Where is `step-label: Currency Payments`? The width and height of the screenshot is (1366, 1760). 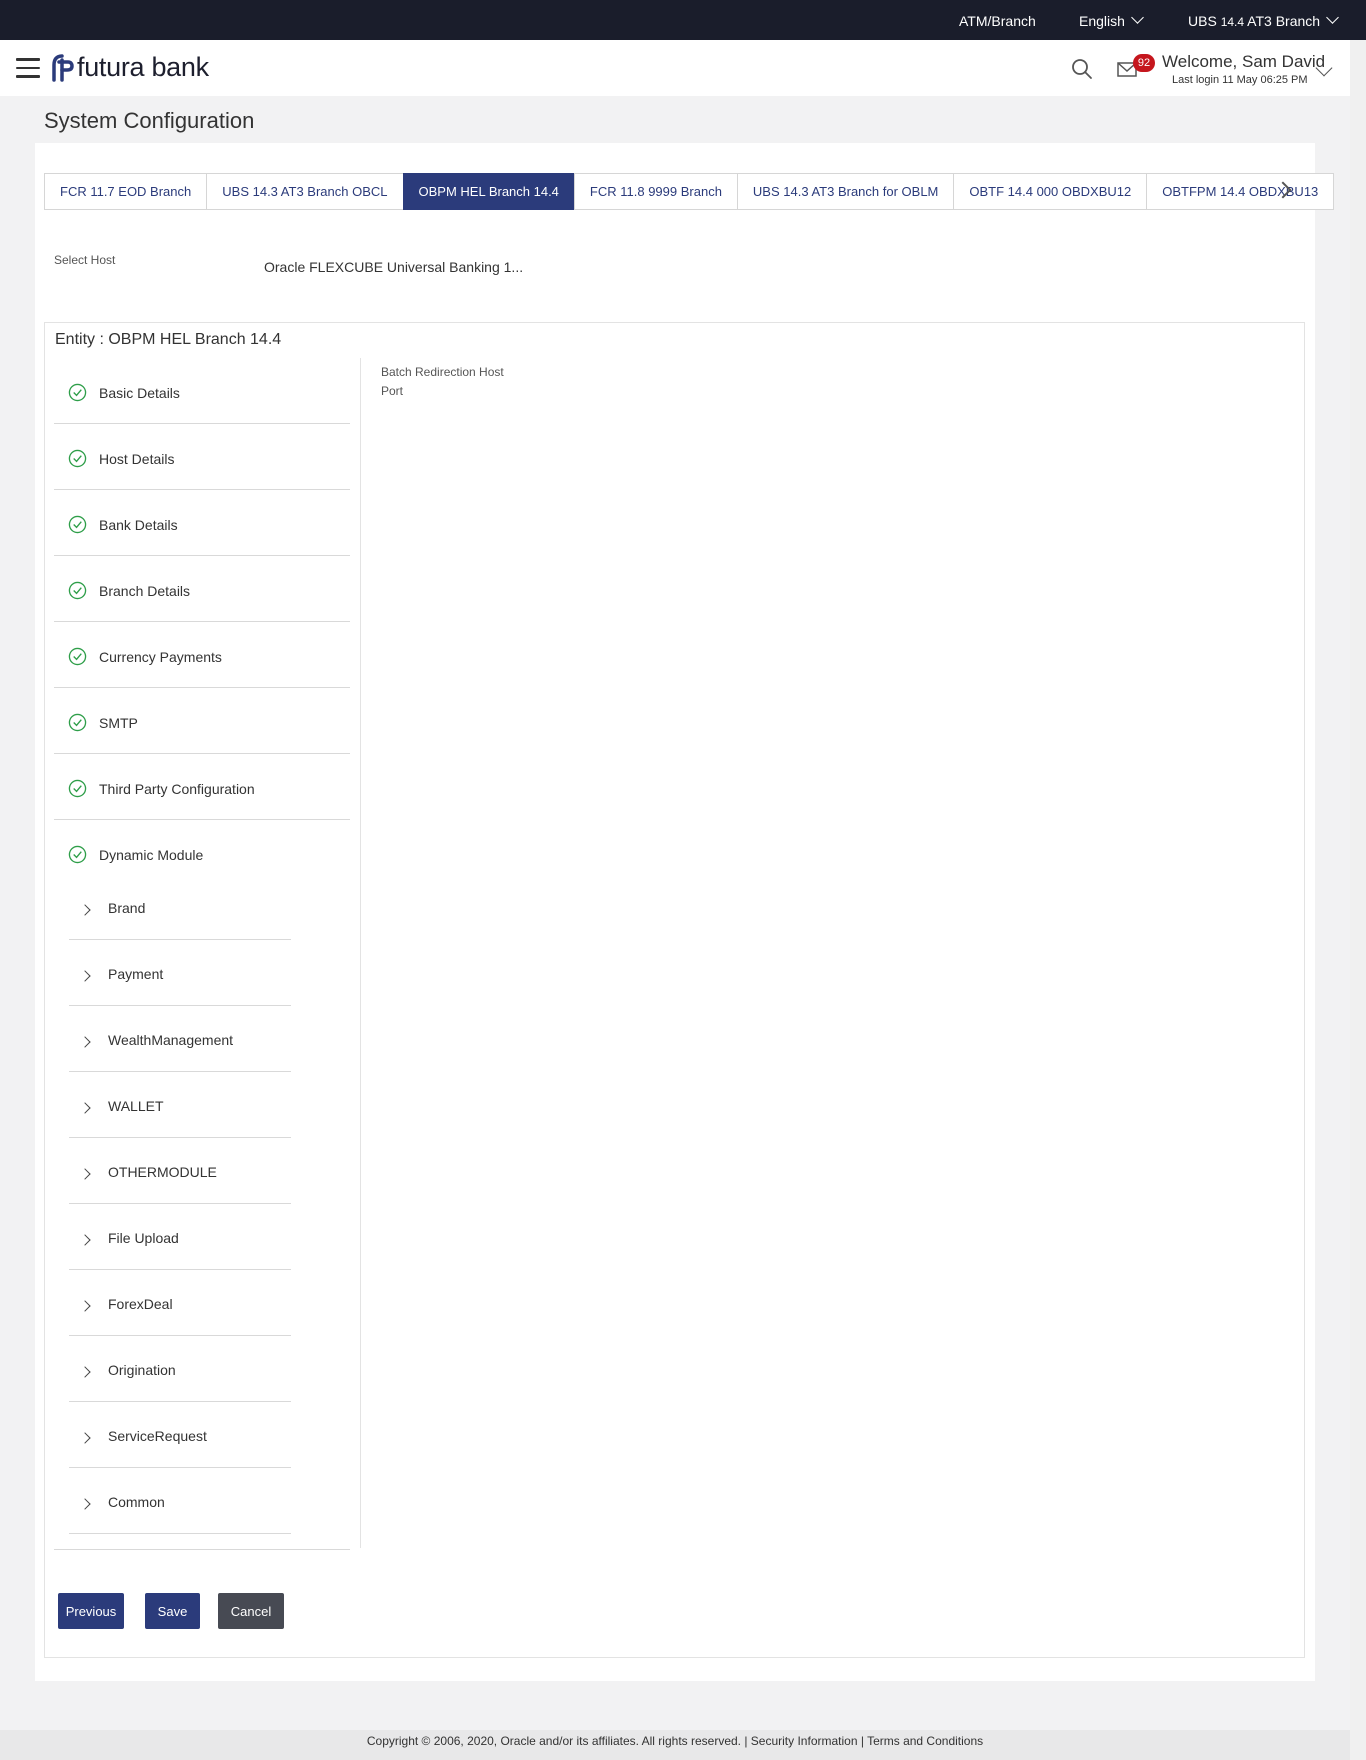 step-label: Currency Payments is located at coordinates (160, 657).